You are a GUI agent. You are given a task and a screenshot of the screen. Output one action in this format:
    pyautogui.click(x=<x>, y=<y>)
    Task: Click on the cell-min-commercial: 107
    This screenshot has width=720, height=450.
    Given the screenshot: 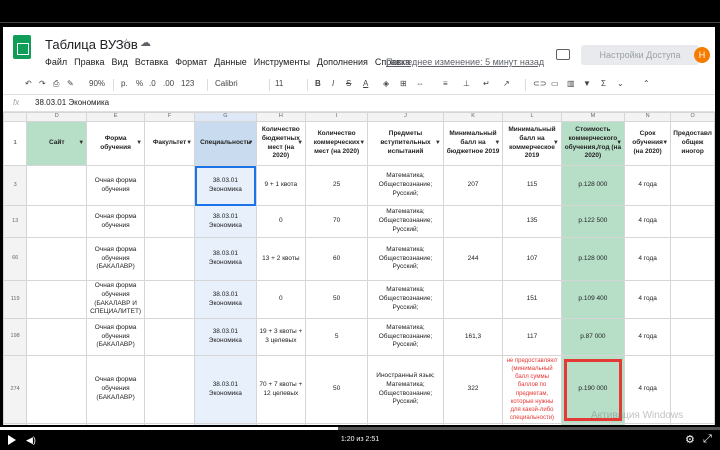 What is the action you would take?
    pyautogui.click(x=532, y=259)
    